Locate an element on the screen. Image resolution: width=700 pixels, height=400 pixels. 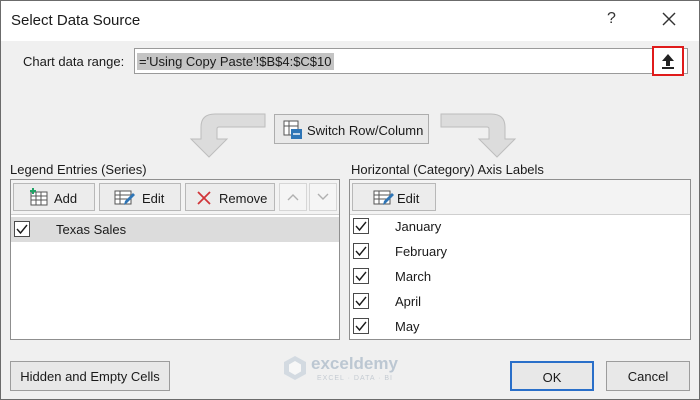
switch-row-column-button: Switch Row/Column is located at coordinates (351, 129).